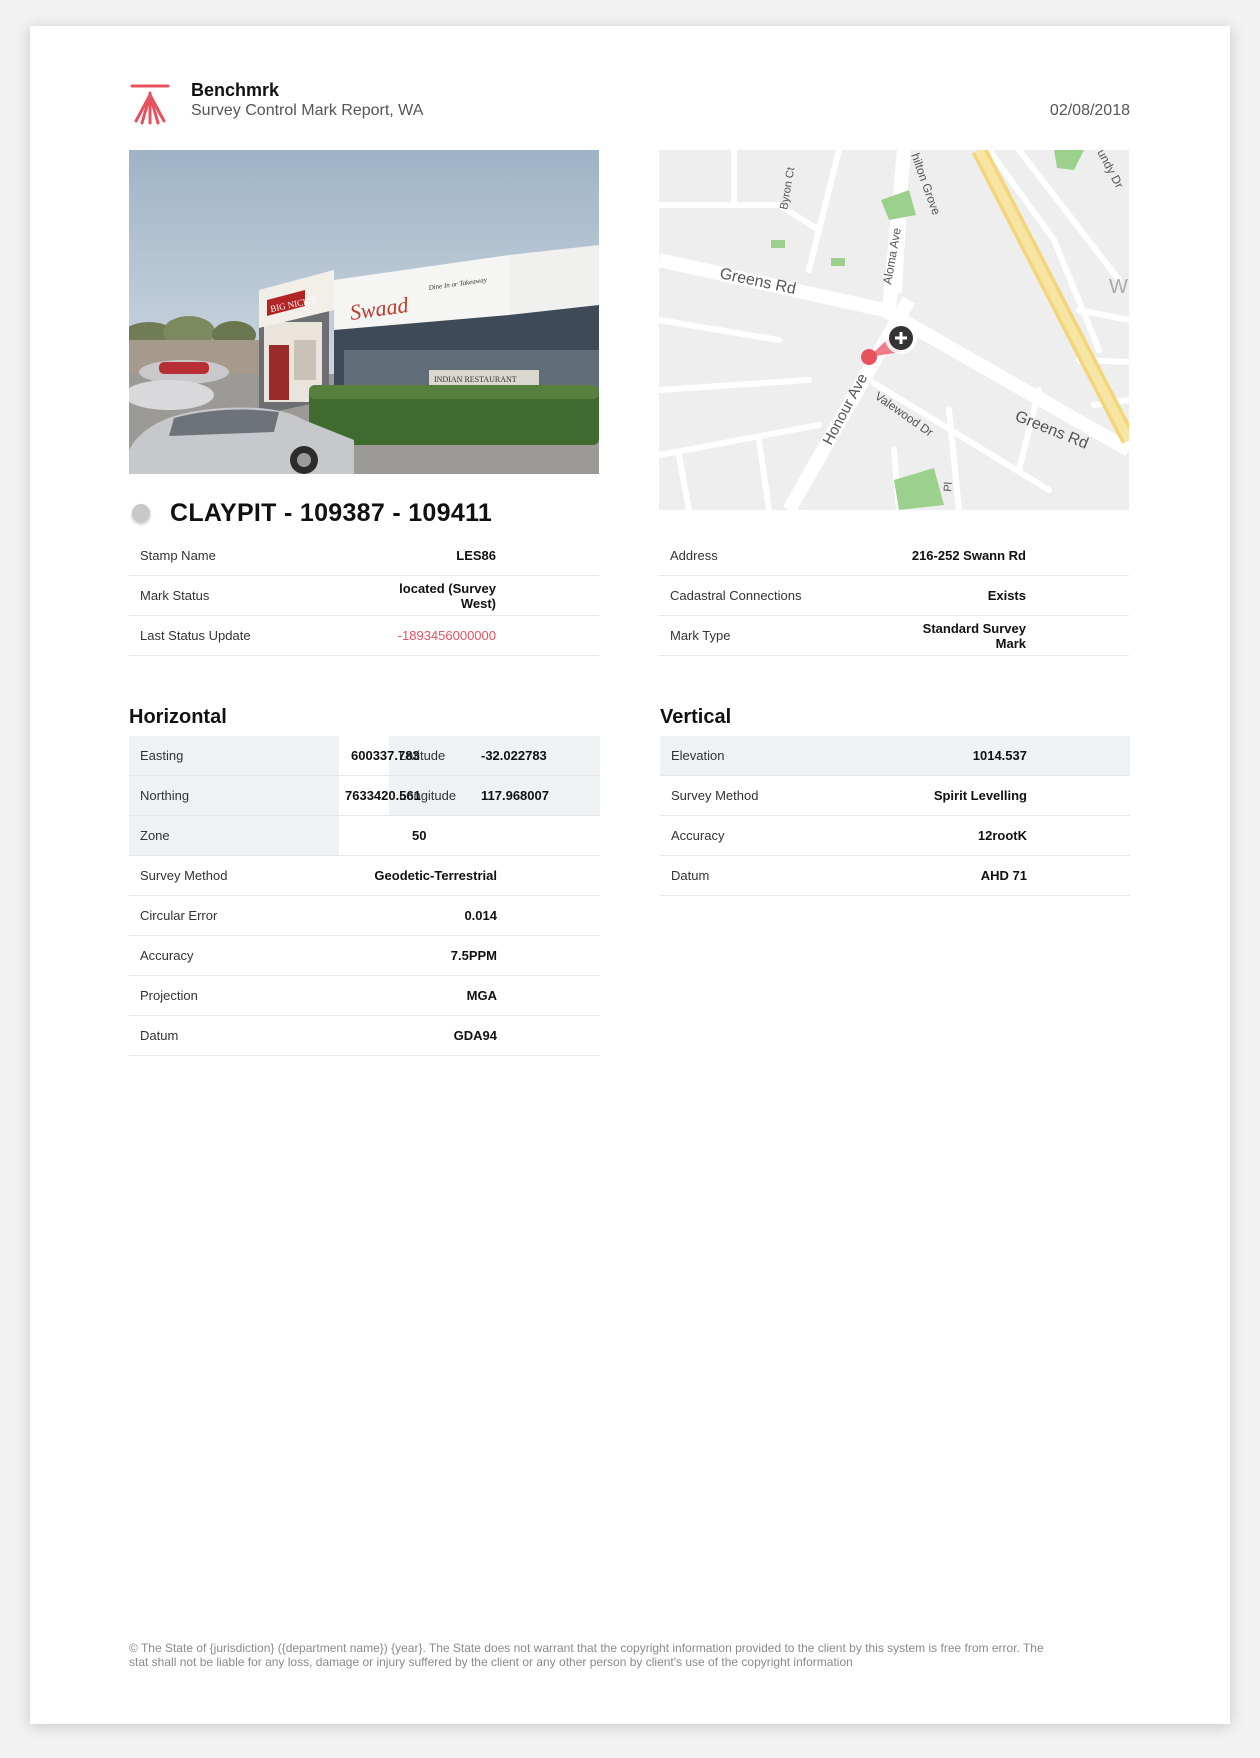 The image size is (1260, 1758). Describe the element at coordinates (419, 835) in the screenshot. I see `zone-value: 50` at that location.